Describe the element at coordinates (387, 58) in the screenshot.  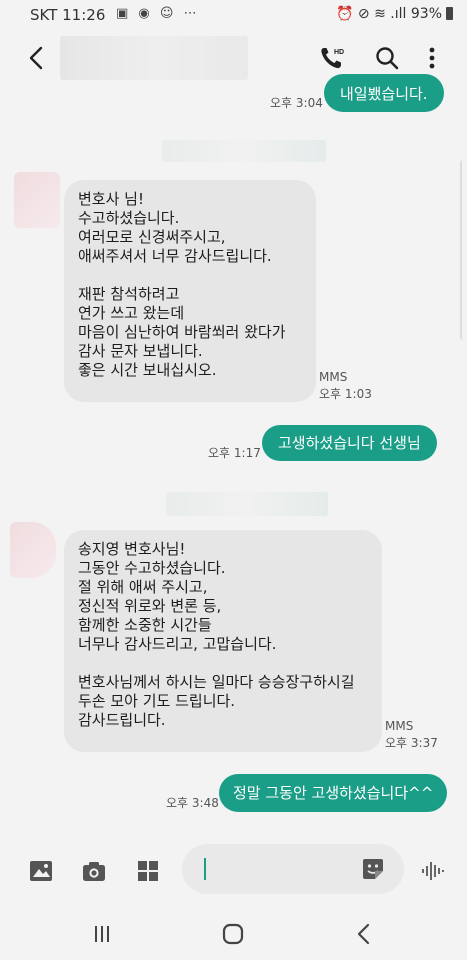
I see `search-icon` at that location.